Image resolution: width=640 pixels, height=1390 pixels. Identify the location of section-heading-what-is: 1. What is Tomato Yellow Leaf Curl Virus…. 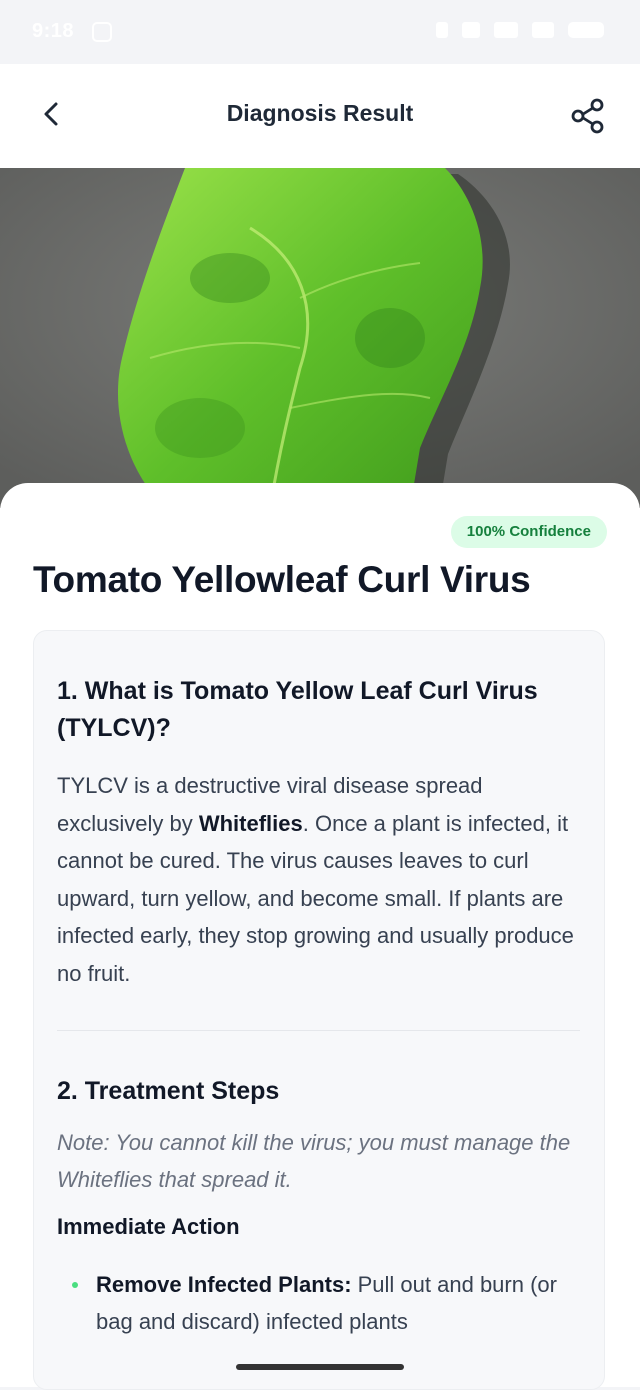
(297, 709).